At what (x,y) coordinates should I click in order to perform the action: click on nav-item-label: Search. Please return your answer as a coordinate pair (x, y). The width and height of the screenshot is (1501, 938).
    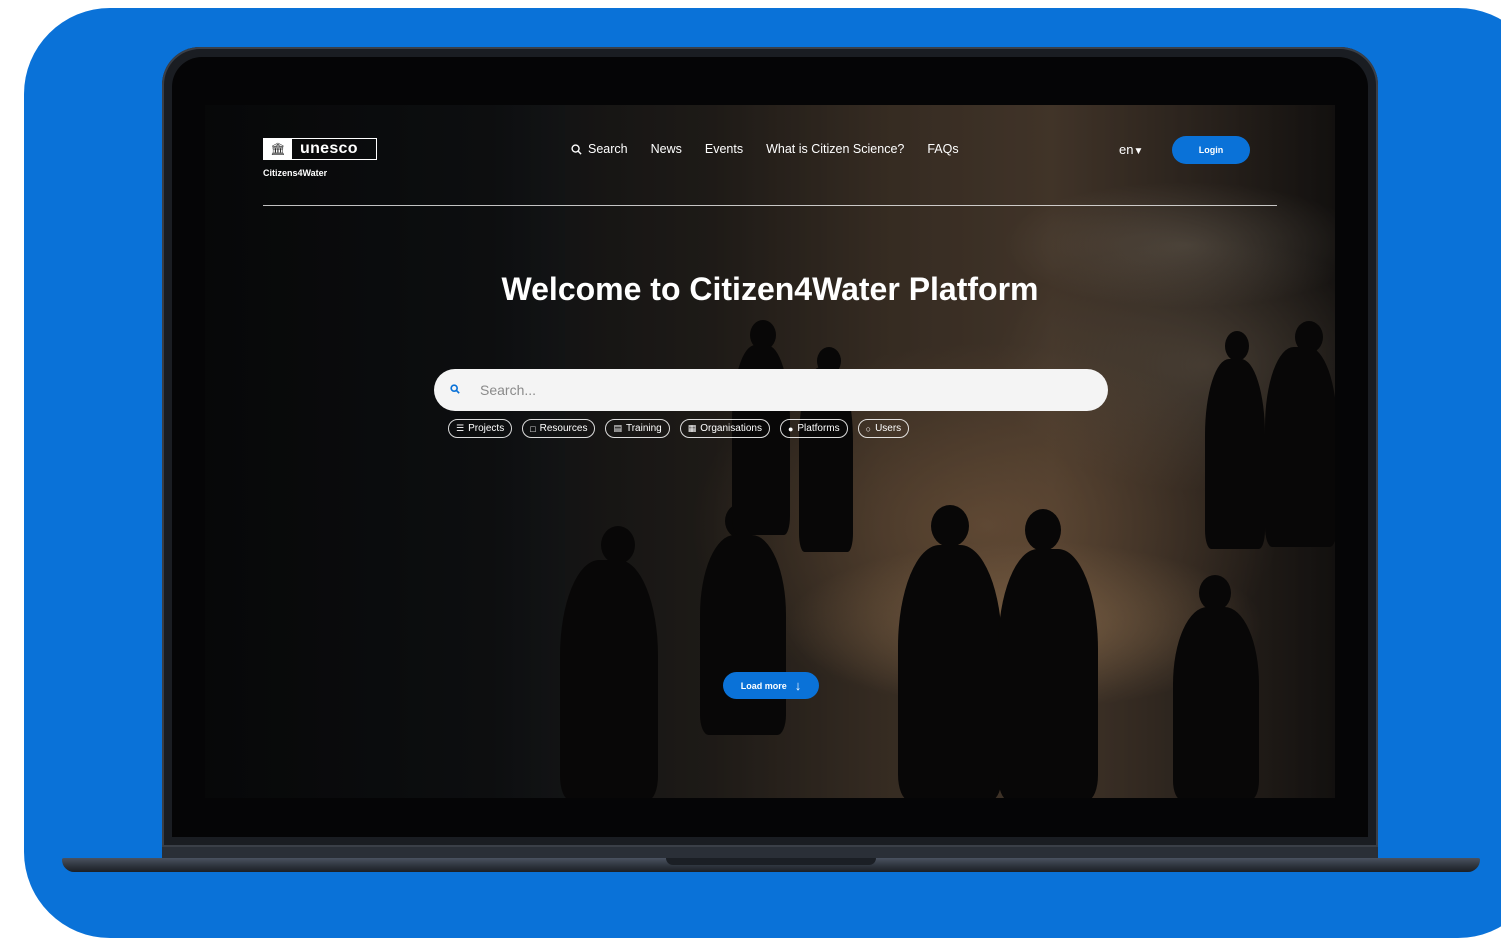
    Looking at the image, I should click on (608, 149).